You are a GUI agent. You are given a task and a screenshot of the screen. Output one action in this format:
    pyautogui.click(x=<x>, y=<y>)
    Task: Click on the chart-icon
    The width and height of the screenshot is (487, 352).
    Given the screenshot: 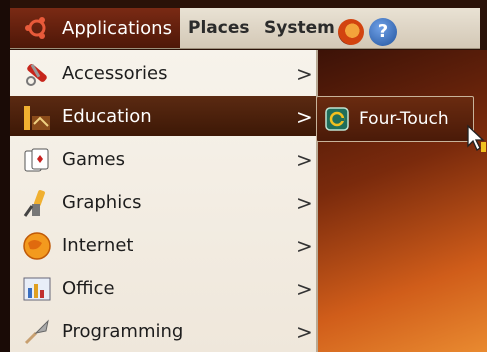 What is the action you would take?
    pyautogui.click(x=37, y=289)
    